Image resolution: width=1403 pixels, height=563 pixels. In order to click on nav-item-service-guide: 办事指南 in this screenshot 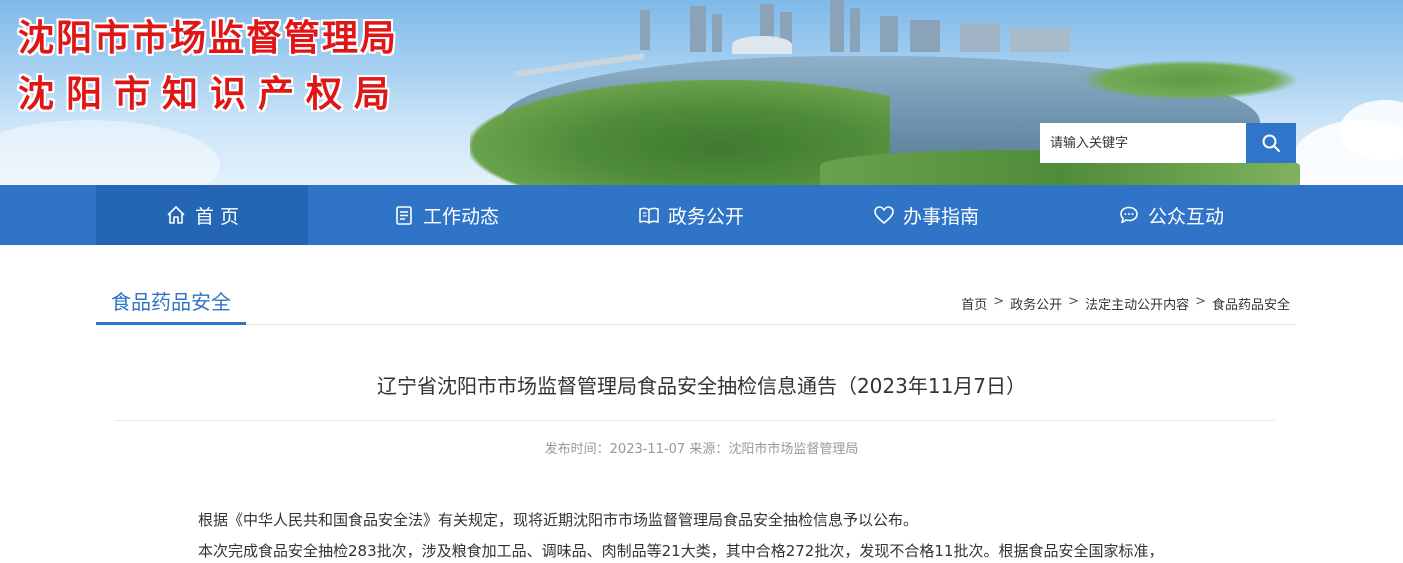, I will do `click(926, 215)`.